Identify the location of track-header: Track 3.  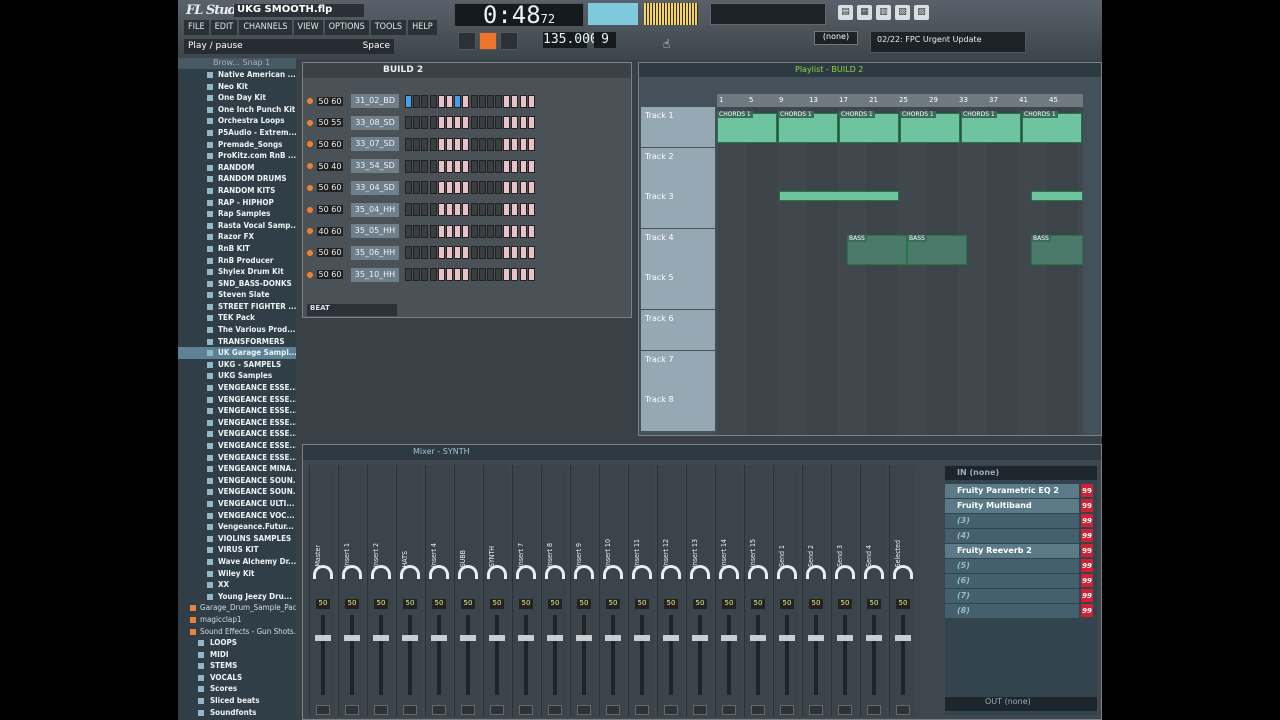
(678, 208).